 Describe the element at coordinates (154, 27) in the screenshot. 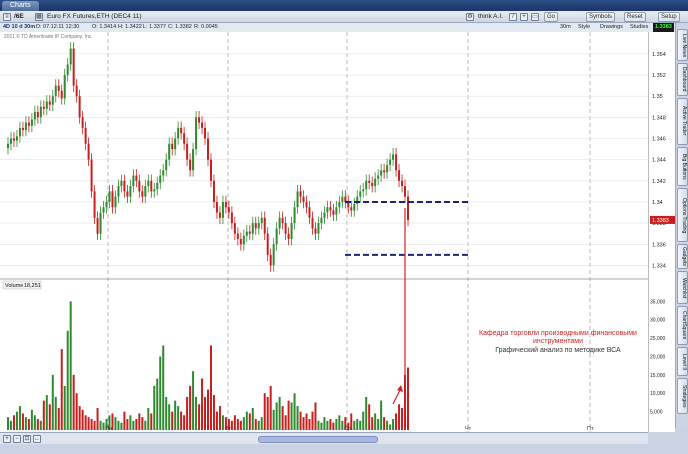

I see `bar-low: L: 1.3377` at that location.